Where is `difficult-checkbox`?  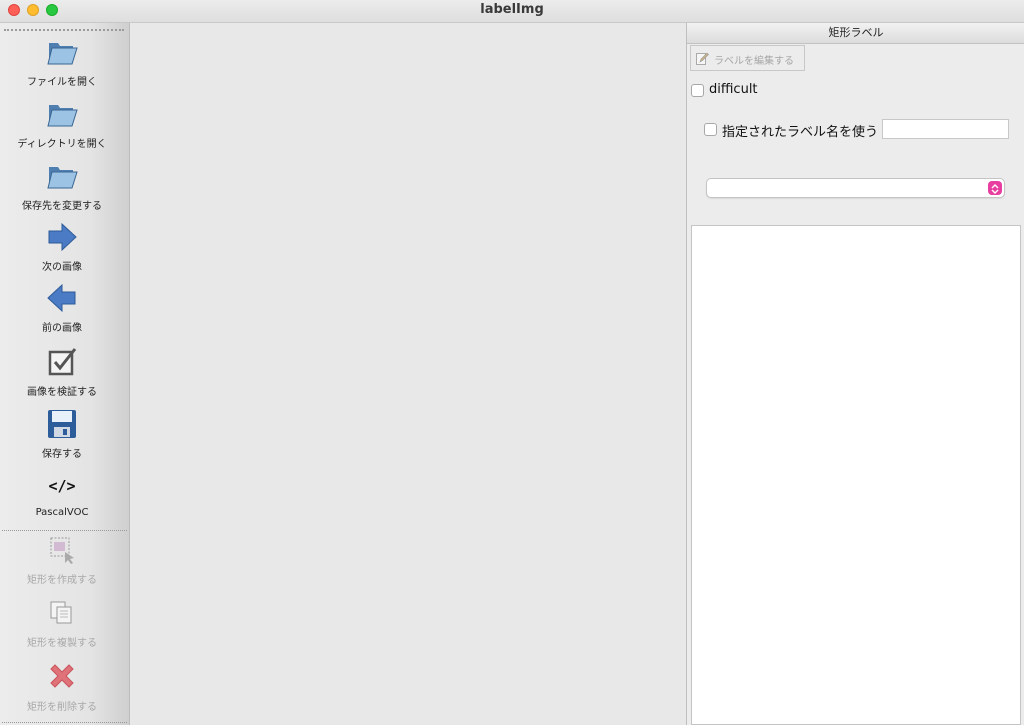 difficult-checkbox is located at coordinates (697, 90).